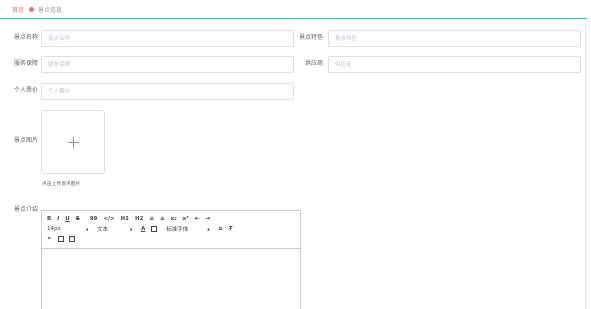  What do you see at coordinates (454, 38) in the screenshot?
I see `feature-input` at bounding box center [454, 38].